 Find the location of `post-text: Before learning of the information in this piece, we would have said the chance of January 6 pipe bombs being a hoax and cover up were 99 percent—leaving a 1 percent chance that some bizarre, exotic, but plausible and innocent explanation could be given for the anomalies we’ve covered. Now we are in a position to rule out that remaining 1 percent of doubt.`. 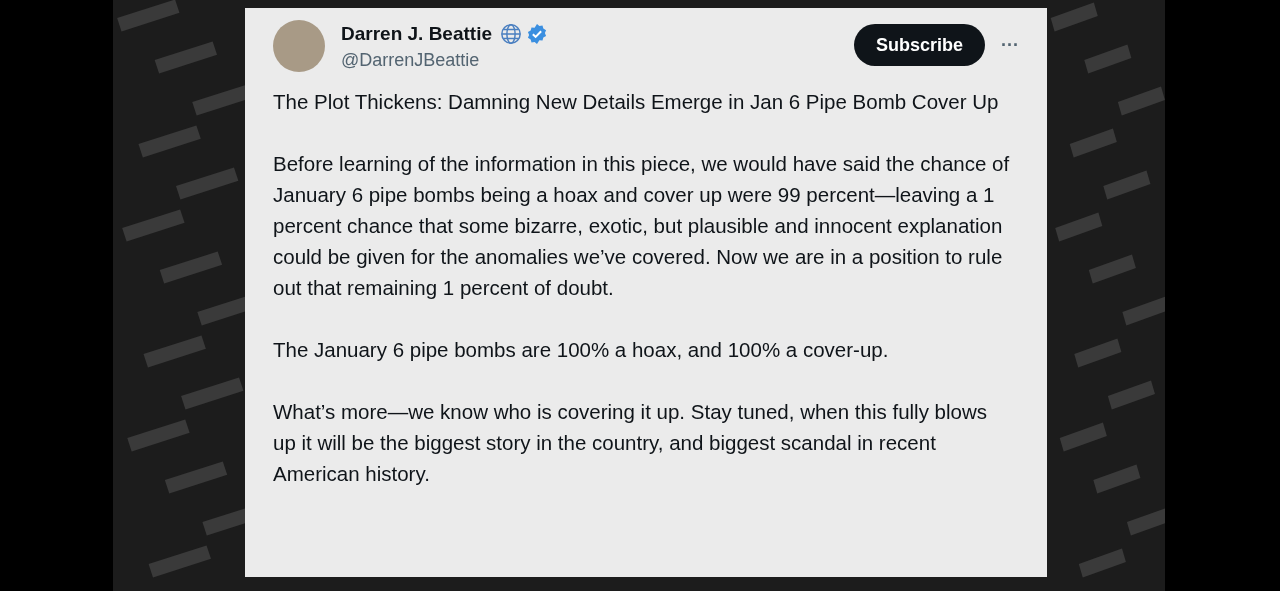

post-text: Before learning of the information in this piece, we would have said the chance of January 6 pipe bombs being a hoax and cover up were 99 percent—leaving a 1 percent chance that some bizarre, exotic, but plausible and innocent explanation could be given for the anomalies we’ve covered. Now we are in a position to rule out that remaining 1 percent of doubt. is located at coordinates (642, 226).